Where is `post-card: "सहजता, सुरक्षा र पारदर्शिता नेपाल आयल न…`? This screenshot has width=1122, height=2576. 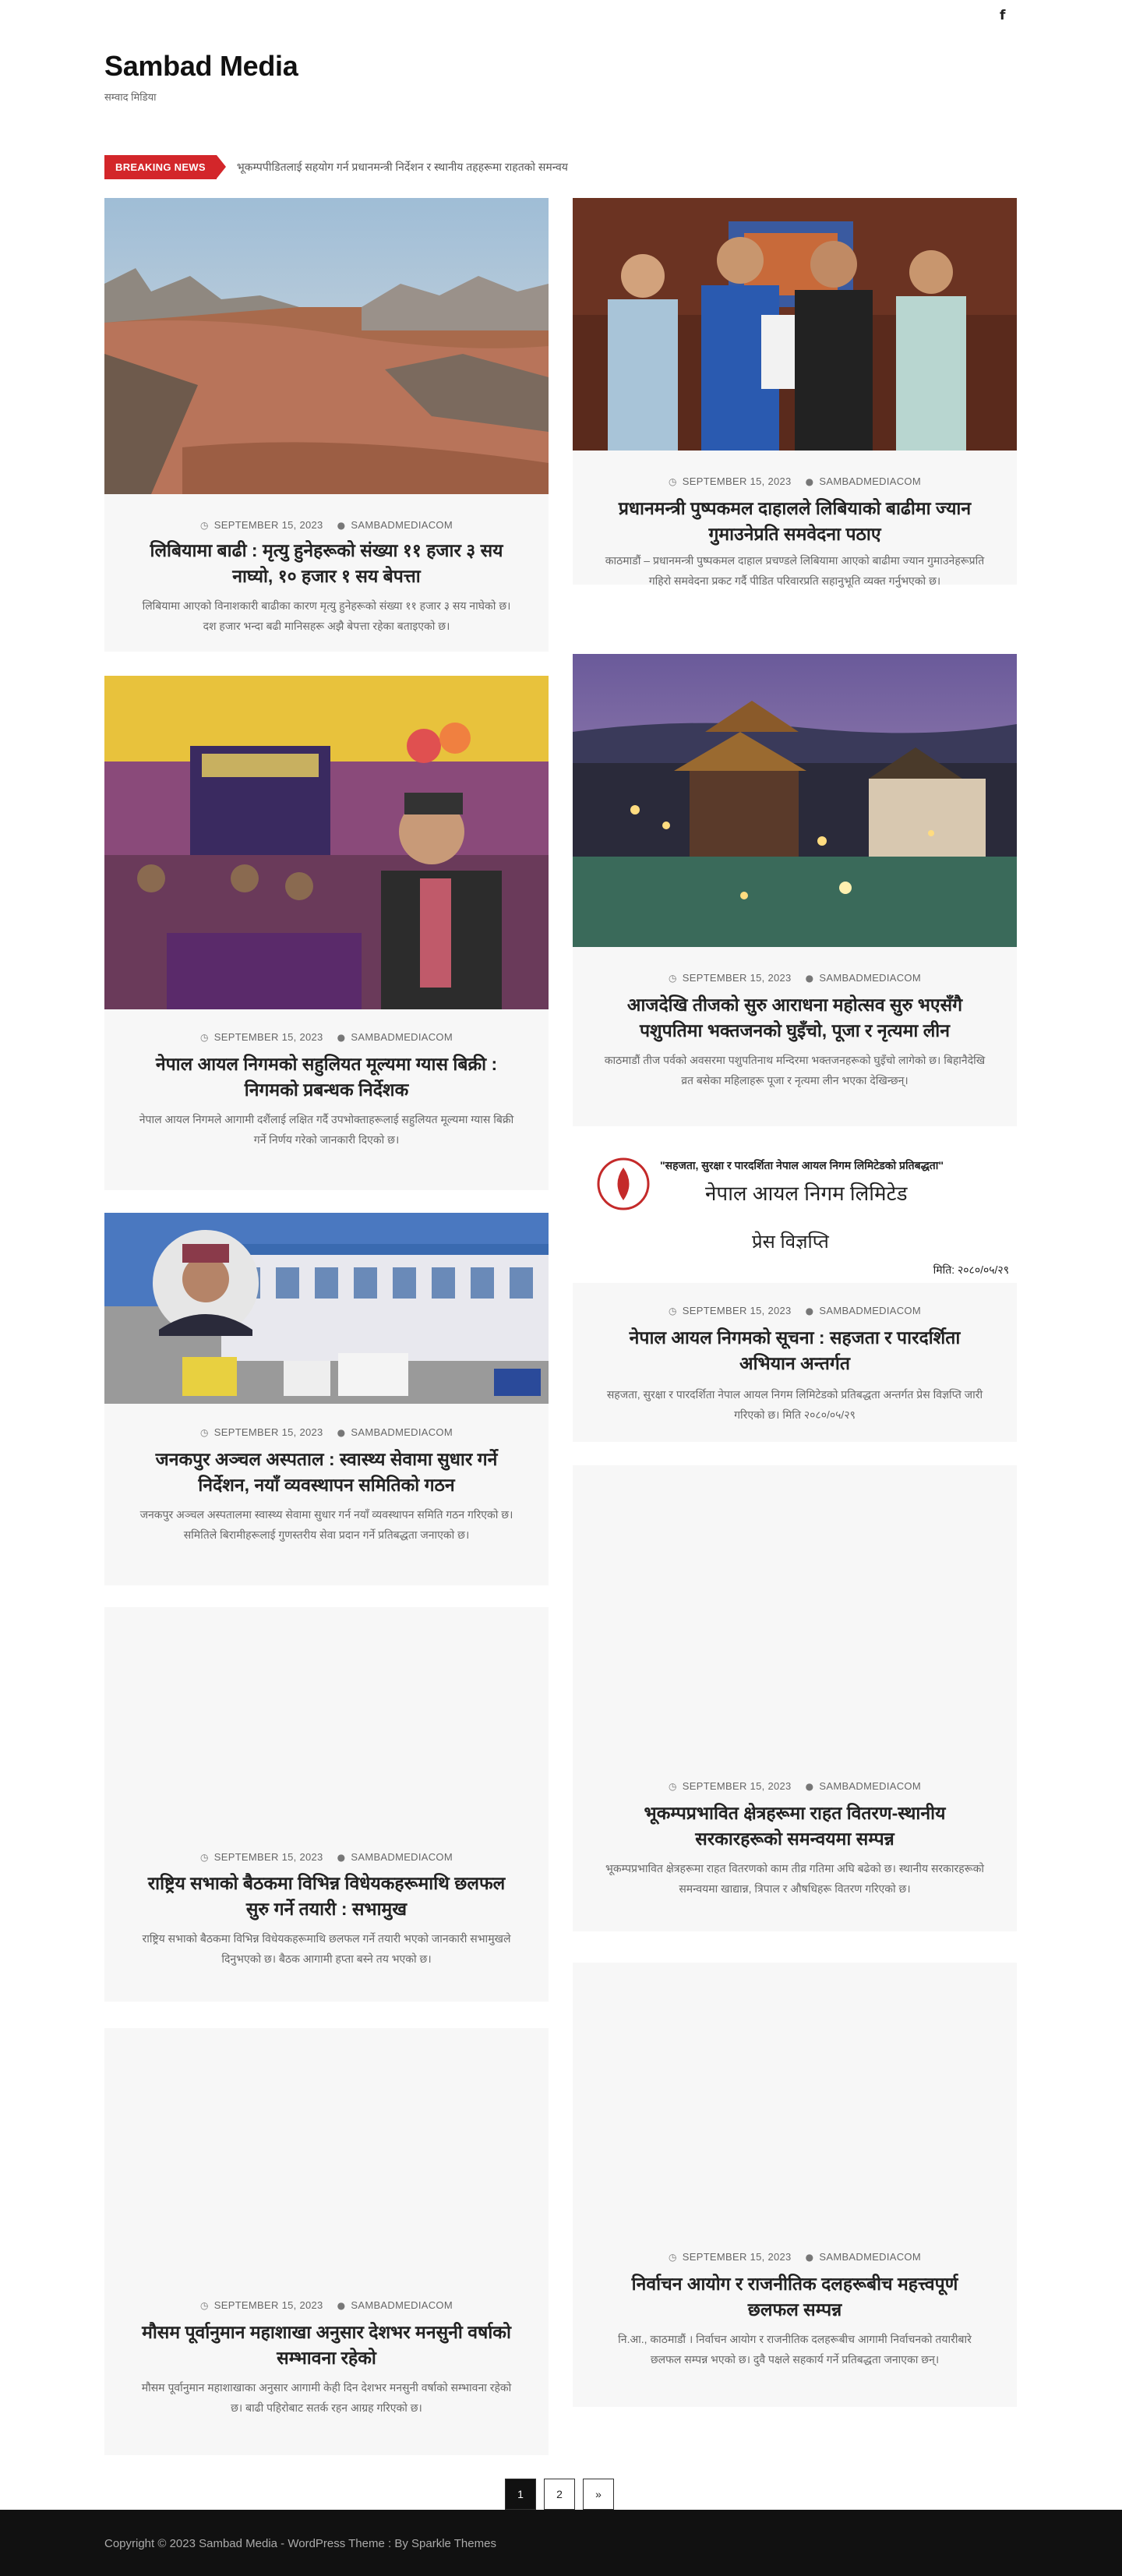
post-card: "सहजता, सुरक्षा र पारदर्शिता नेपाल आयल न… is located at coordinates (795, 1294).